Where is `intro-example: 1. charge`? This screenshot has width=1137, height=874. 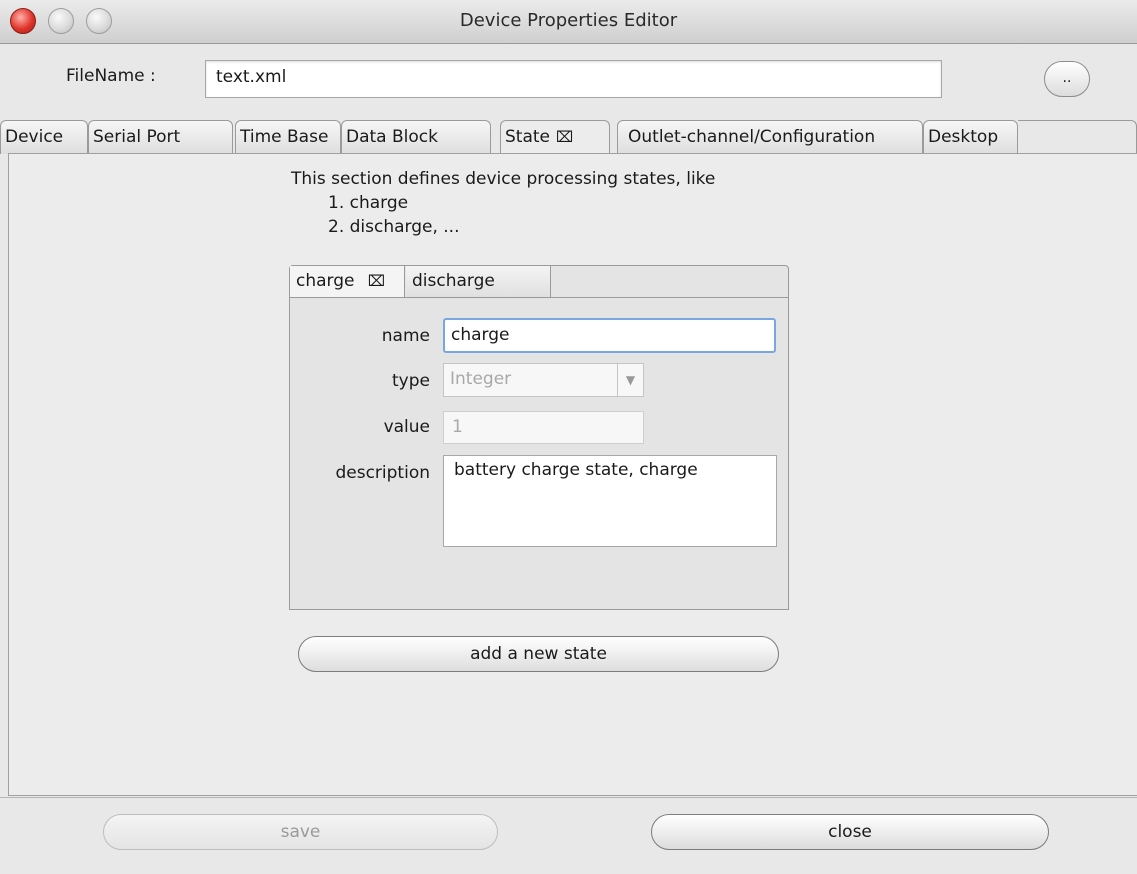 intro-example: 1. charge is located at coordinates (368, 203).